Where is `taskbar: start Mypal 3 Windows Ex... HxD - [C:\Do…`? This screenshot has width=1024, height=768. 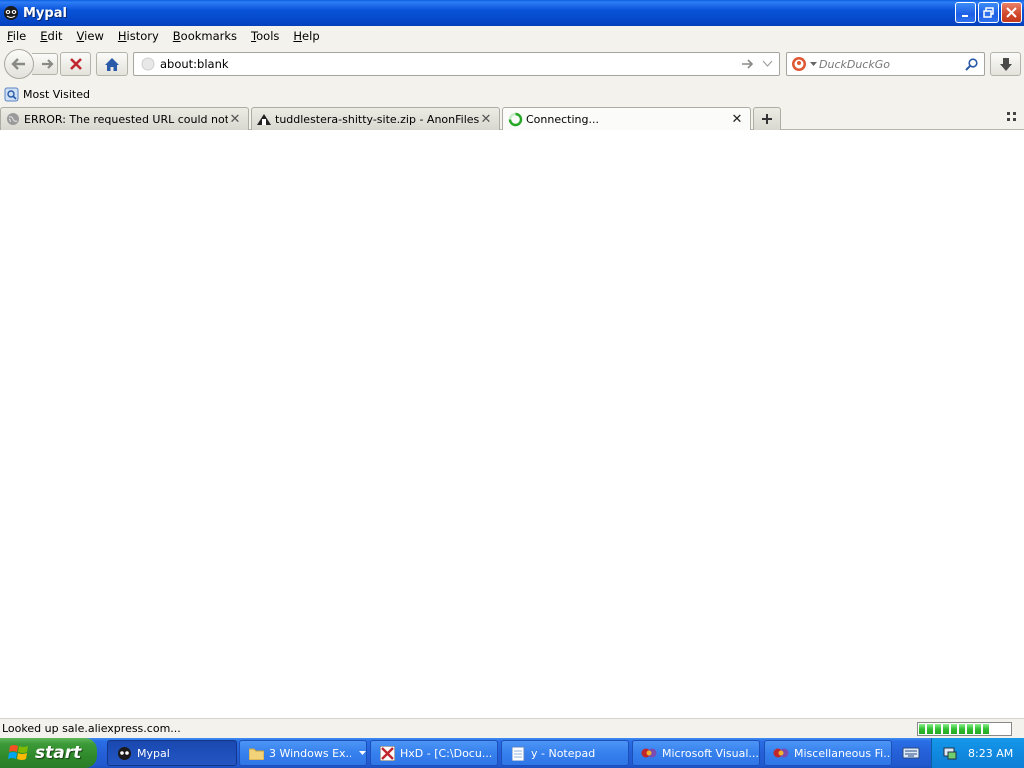 taskbar: start Mypal 3 Windows Ex... HxD - [C:\Do… is located at coordinates (512, 753).